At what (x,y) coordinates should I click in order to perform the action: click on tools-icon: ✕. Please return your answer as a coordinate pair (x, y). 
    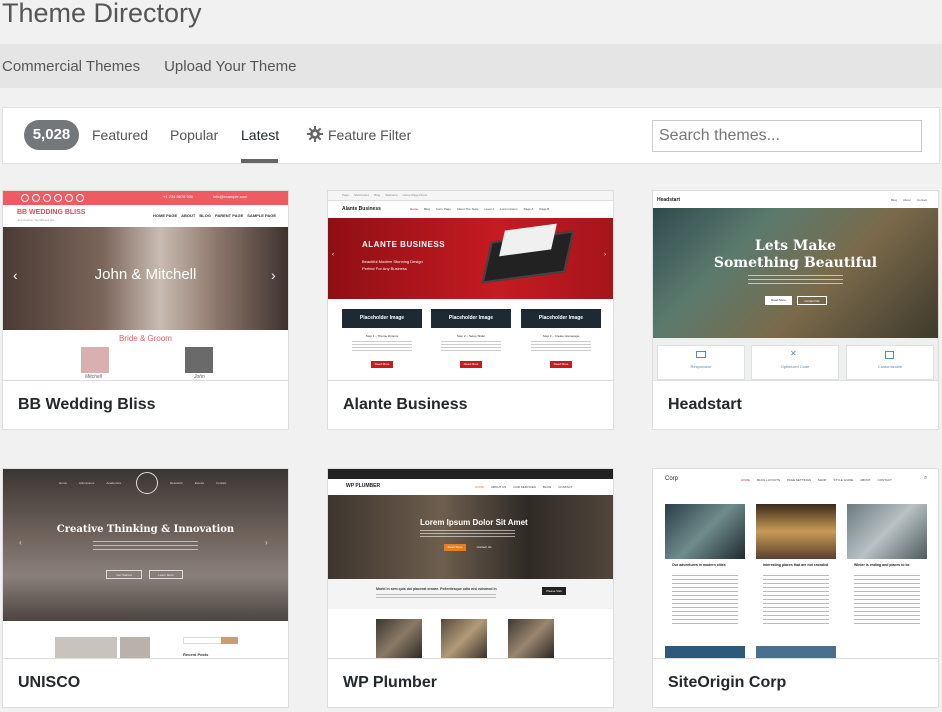
    Looking at the image, I should click on (793, 353).